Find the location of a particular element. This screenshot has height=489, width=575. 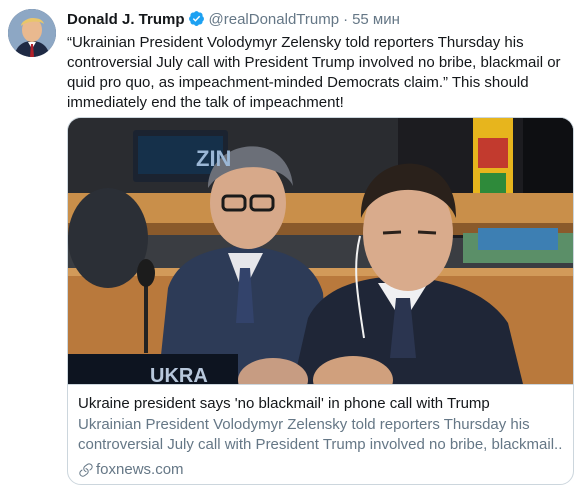

verified-badge-icon is located at coordinates (196, 18).